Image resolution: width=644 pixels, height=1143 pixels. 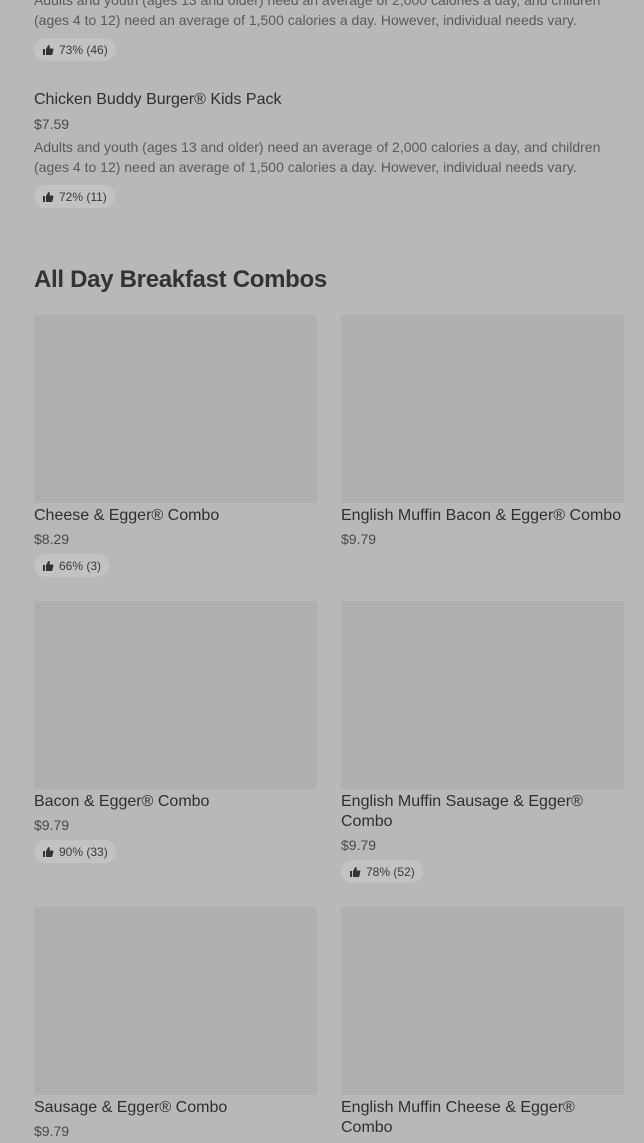 I want to click on menu-card: Cheese & Egger® Combo $8.29 66% (3), so click(x=175, y=446).